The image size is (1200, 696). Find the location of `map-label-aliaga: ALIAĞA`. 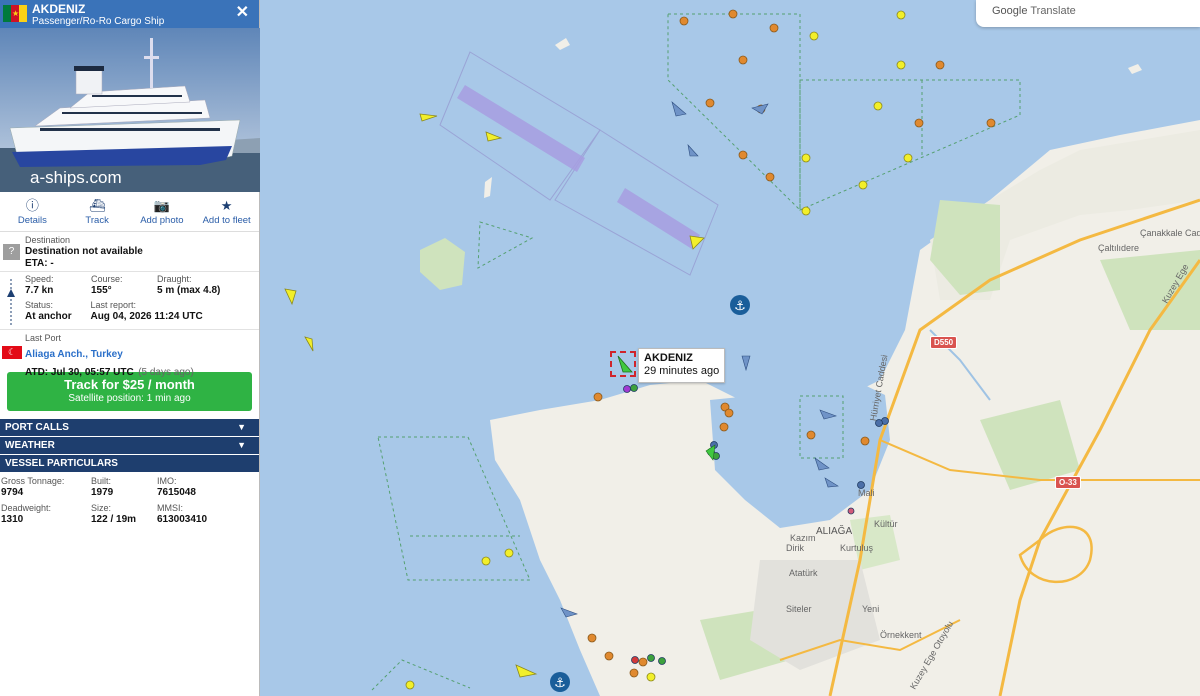

map-label-aliaga: ALIAĞA is located at coordinates (834, 531).